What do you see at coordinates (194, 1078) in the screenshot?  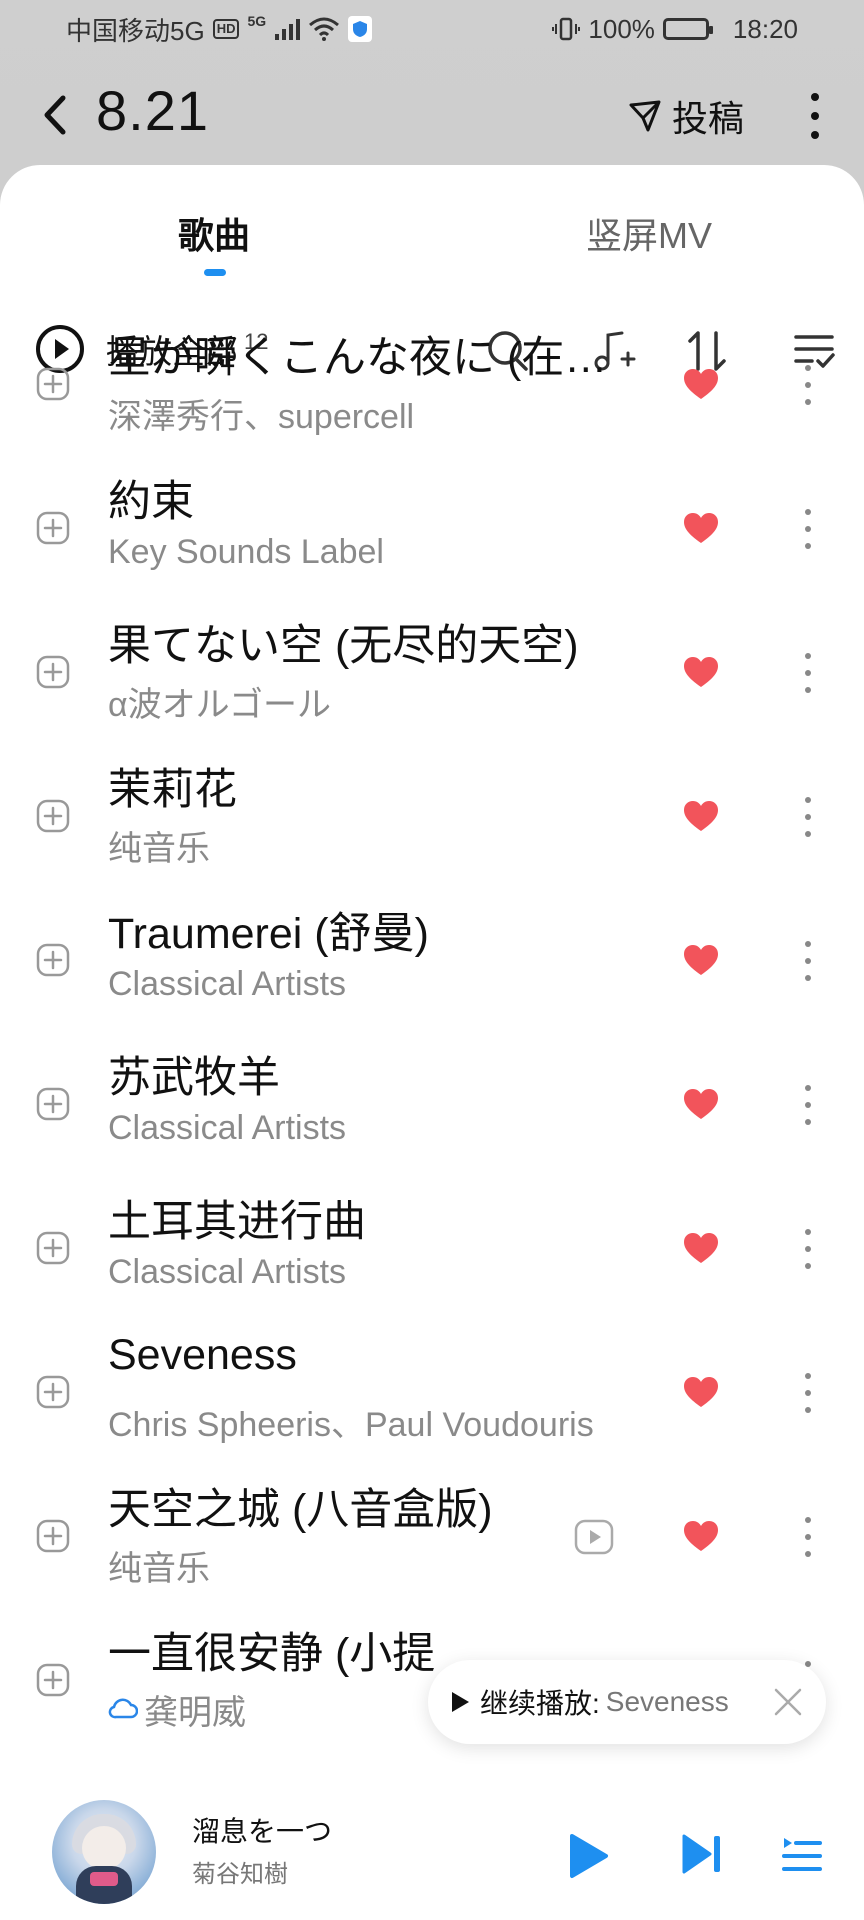 I see `song-title: 苏武牧羊` at bounding box center [194, 1078].